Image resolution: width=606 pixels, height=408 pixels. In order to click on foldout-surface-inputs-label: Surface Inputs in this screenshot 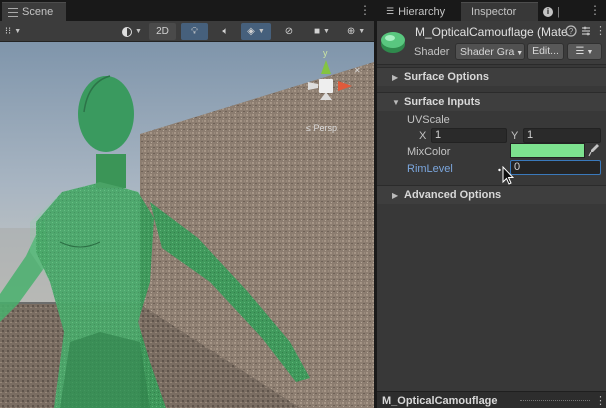, I will do `click(442, 102)`.